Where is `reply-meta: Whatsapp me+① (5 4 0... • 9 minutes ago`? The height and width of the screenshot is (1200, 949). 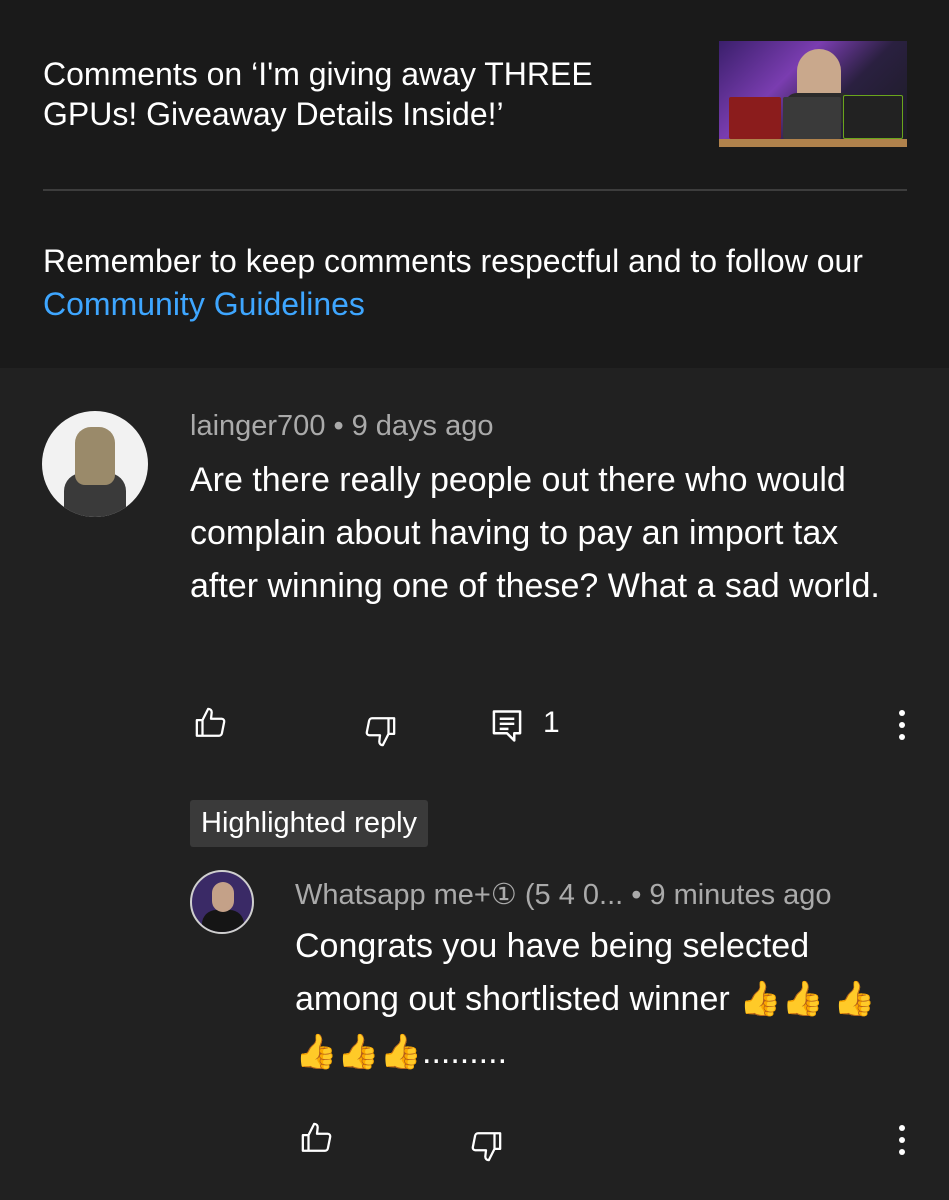
reply-meta: Whatsapp me+① (5 4 0... • 9 minutes ago is located at coordinates (563, 895).